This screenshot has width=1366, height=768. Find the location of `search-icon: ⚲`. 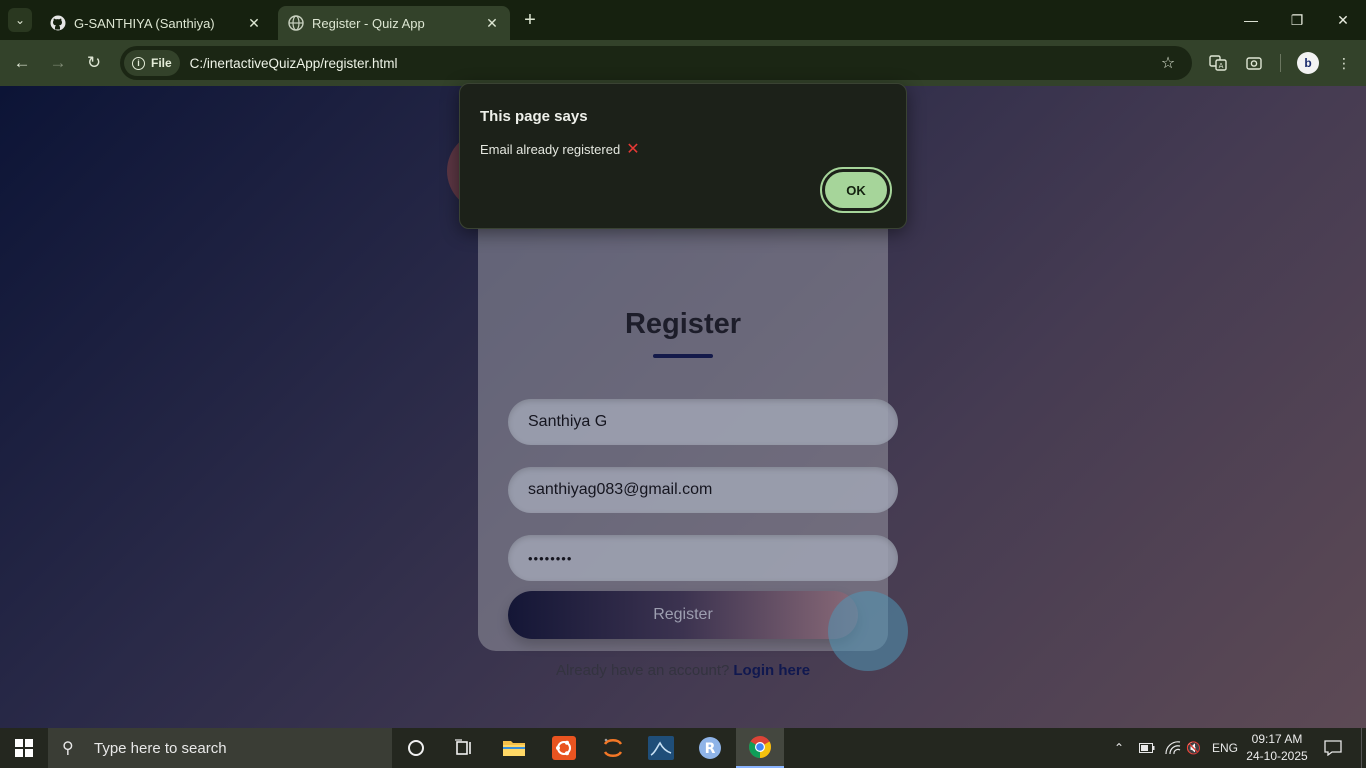

search-icon: ⚲ is located at coordinates (68, 748).